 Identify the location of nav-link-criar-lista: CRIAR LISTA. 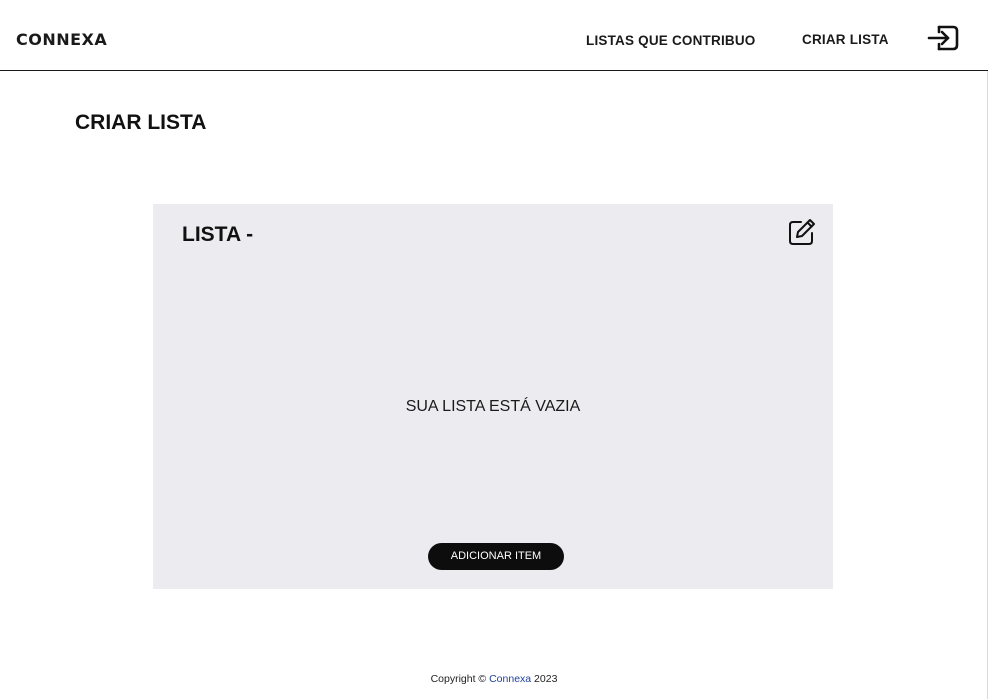
(845, 39).